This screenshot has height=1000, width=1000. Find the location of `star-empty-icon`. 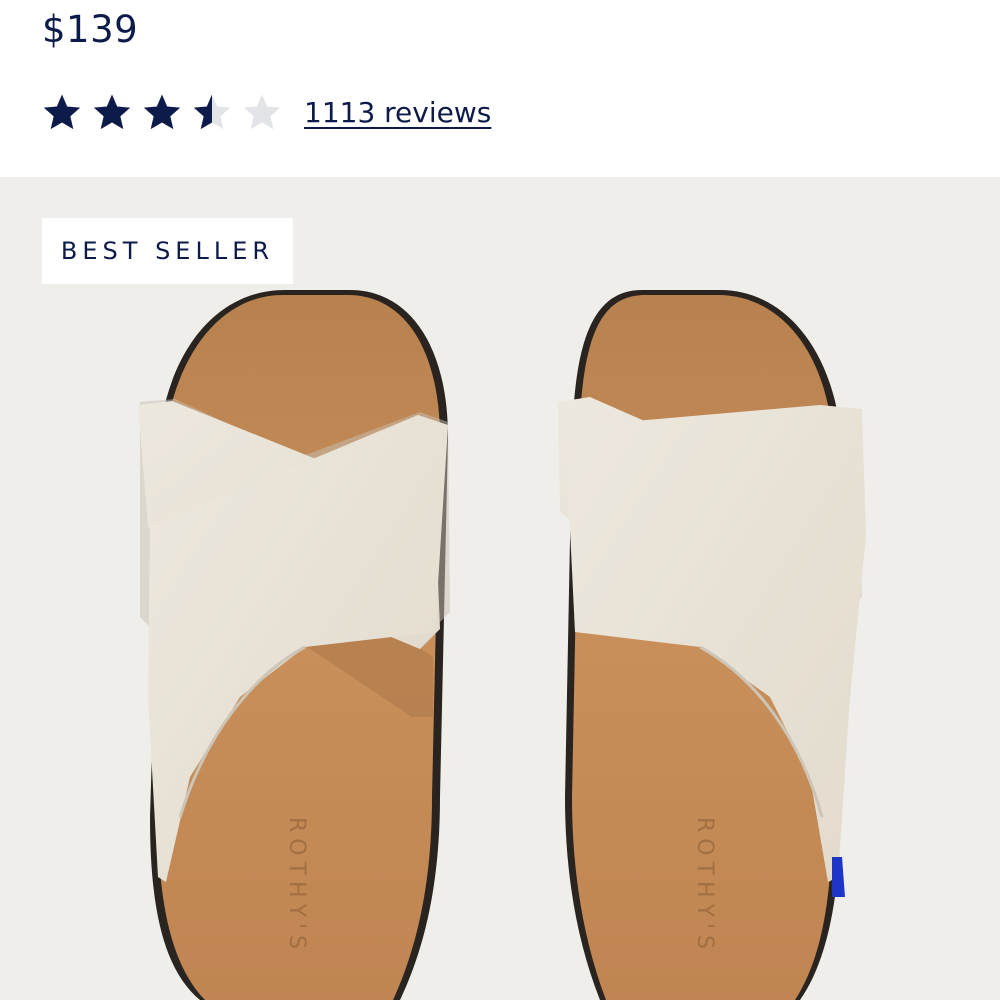

star-empty-icon is located at coordinates (262, 112).